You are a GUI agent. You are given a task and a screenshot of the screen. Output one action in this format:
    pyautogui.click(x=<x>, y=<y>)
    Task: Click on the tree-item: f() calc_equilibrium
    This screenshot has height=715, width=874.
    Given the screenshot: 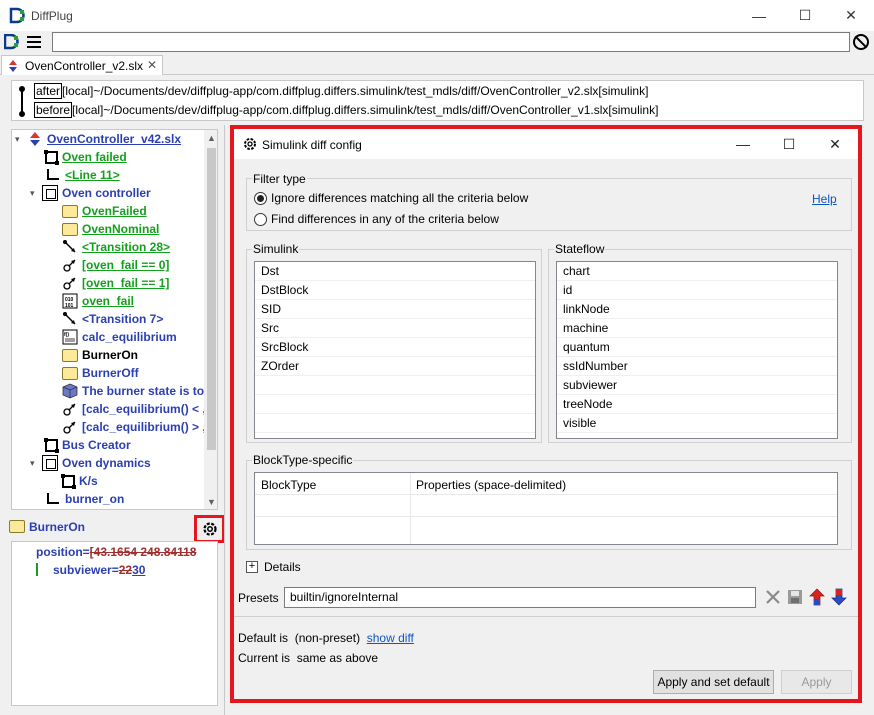 What is the action you would take?
    pyautogui.click(x=119, y=337)
    